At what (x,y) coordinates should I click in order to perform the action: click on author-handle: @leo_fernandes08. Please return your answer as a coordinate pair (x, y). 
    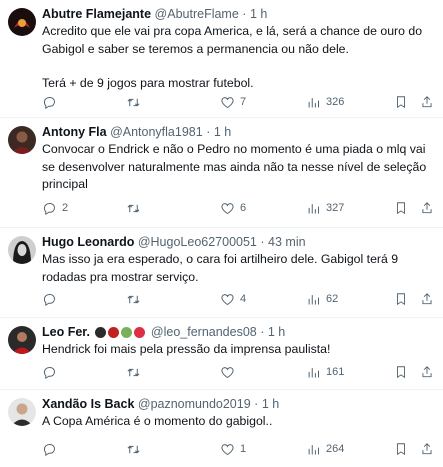
    Looking at the image, I should click on (204, 332).